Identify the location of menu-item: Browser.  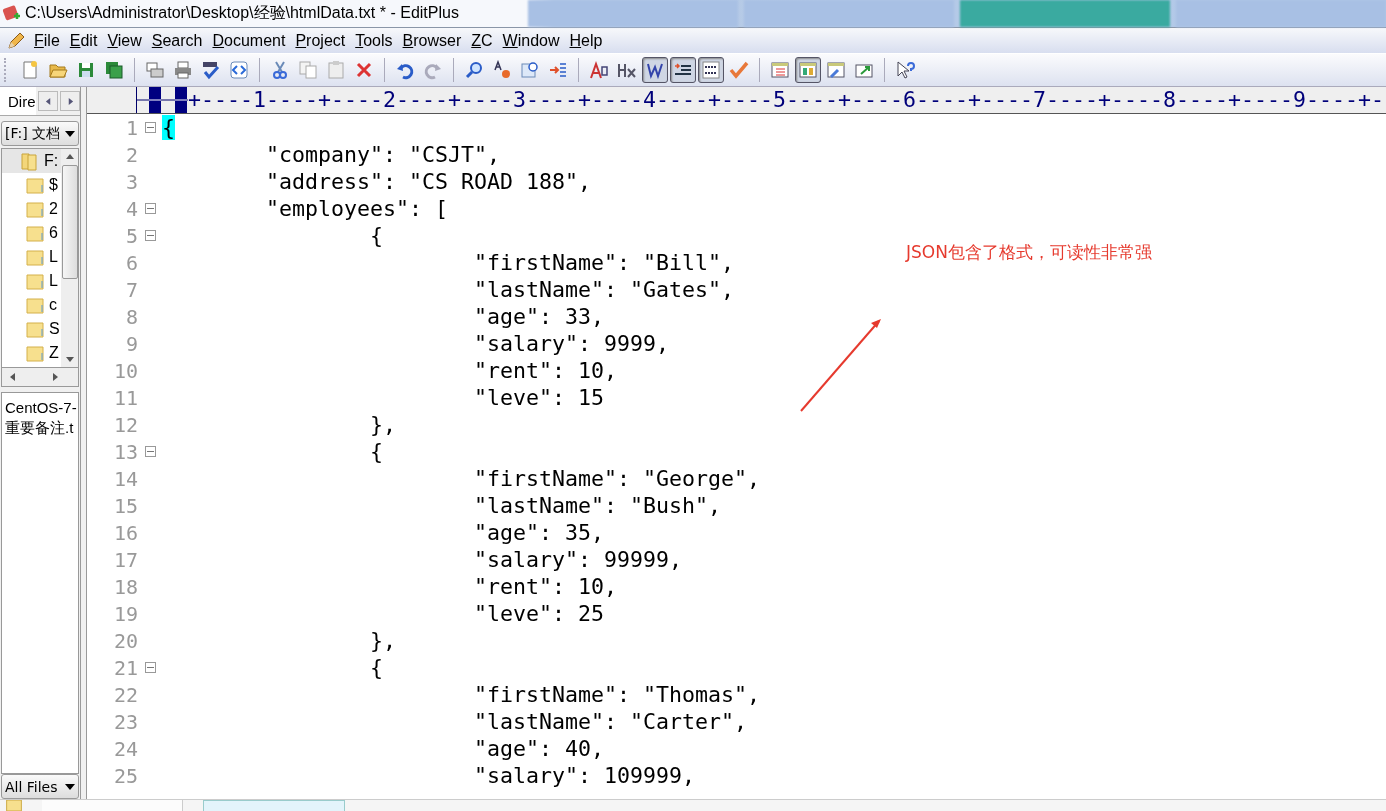
(433, 40).